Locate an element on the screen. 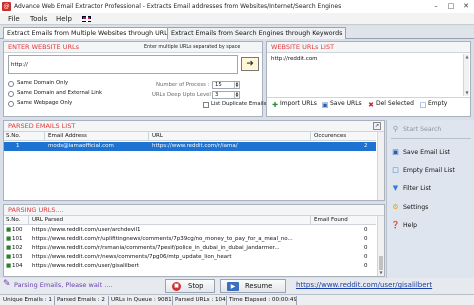 The height and width of the screenshot is (305, 474). row-url: https://www.reddit.com/user/gisalilbert is located at coordinates (85, 266).